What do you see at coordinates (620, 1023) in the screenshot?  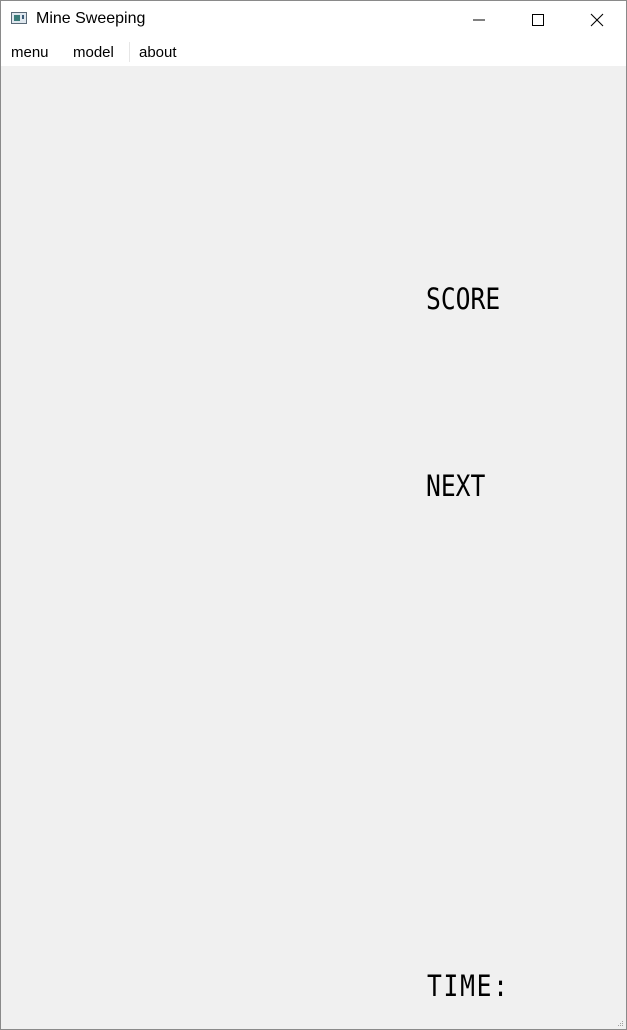 I see `resize-grip-icon` at bounding box center [620, 1023].